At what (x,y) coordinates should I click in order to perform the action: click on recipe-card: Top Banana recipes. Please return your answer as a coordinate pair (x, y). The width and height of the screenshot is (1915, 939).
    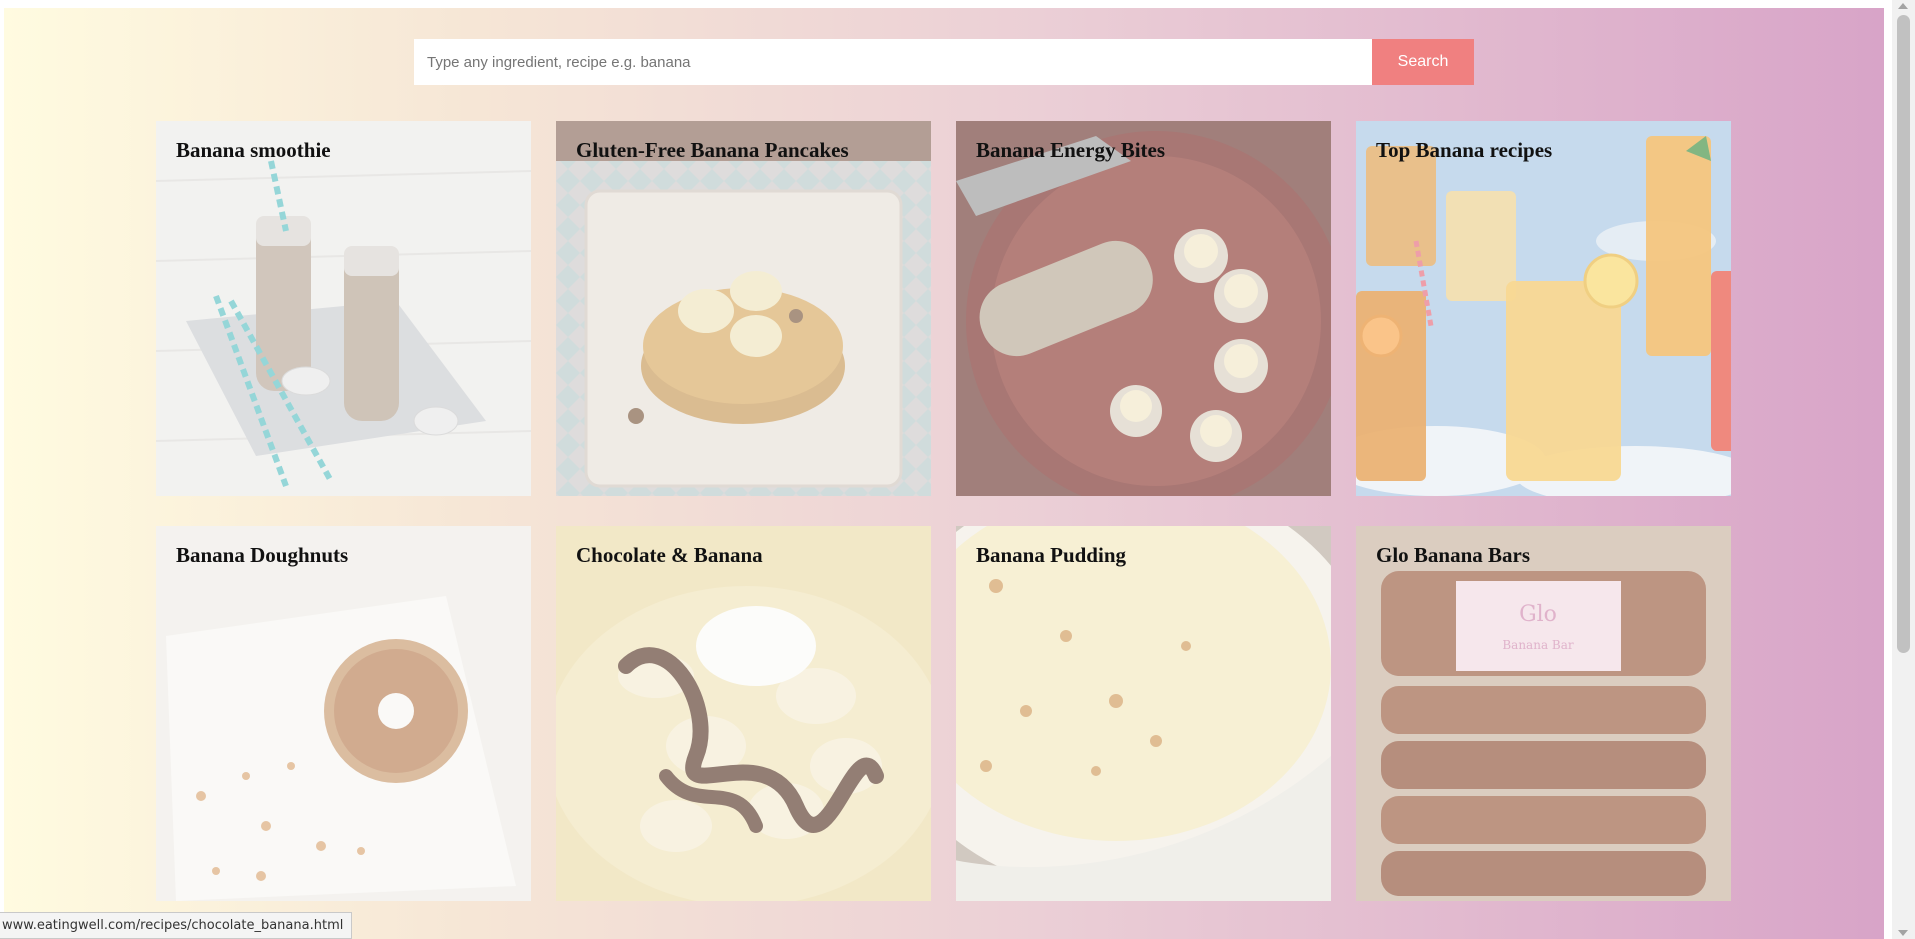
    Looking at the image, I should click on (1543, 308).